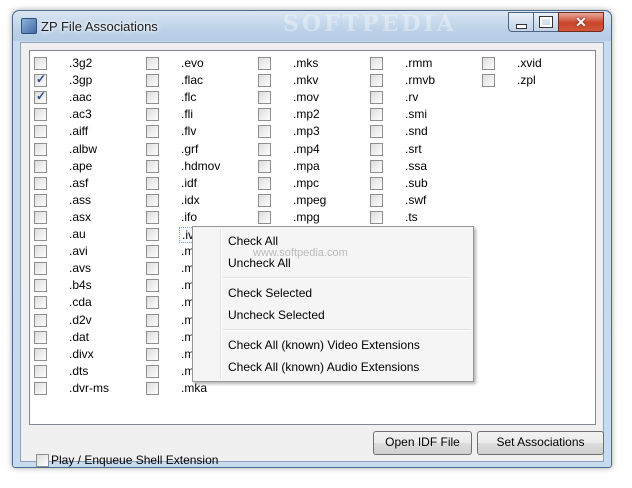 The height and width of the screenshot is (488, 632). Describe the element at coordinates (416, 114) in the screenshot. I see `extension-label: .smi` at that location.